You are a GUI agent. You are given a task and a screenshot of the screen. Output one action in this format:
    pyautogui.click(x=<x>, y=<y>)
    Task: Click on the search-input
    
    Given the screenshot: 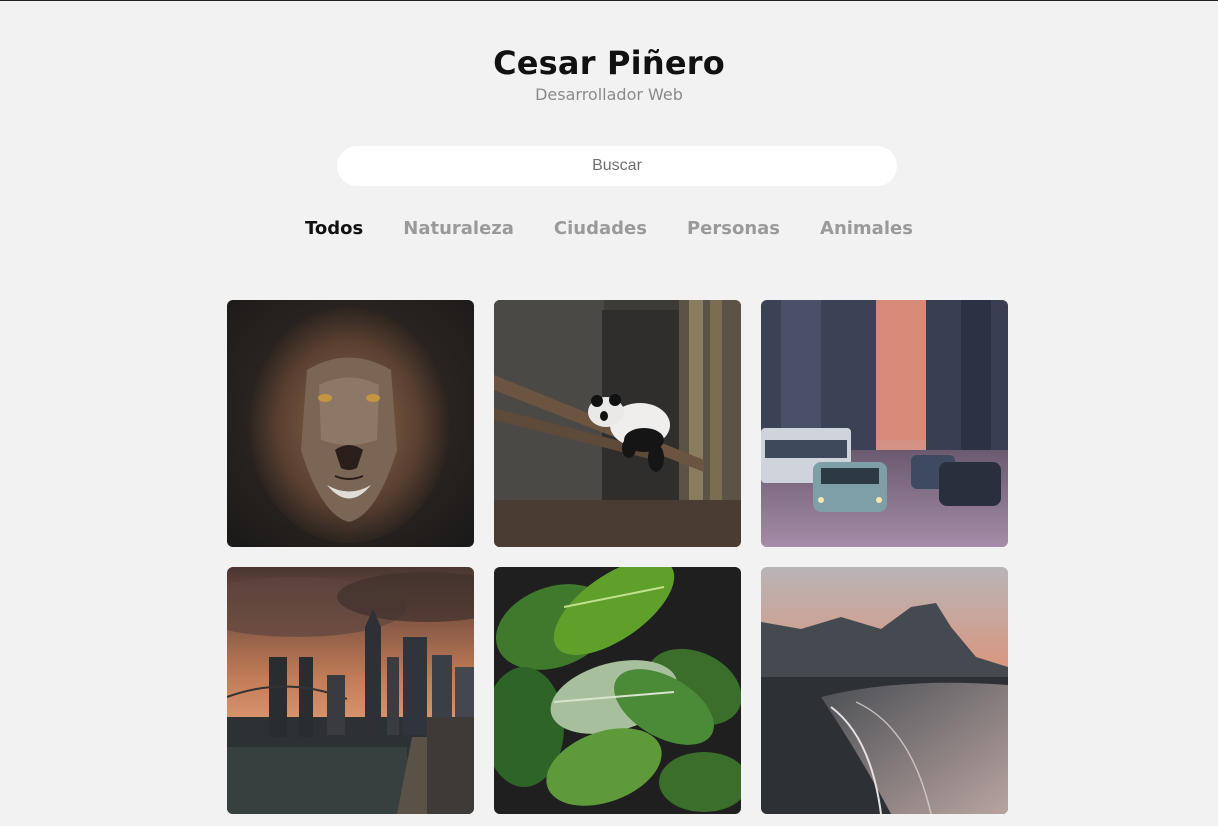 What is the action you would take?
    pyautogui.click(x=617, y=166)
    